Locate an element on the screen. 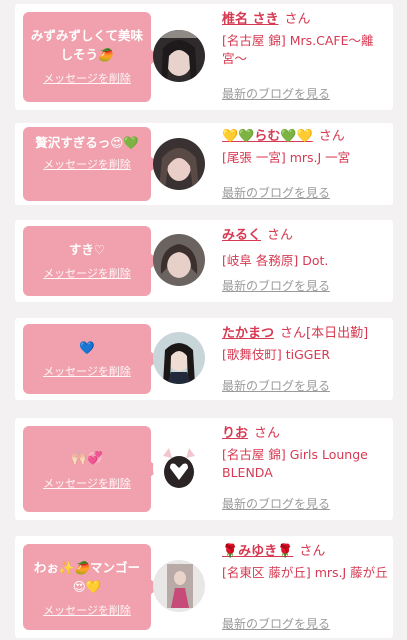  message-bubble: 💙 メッセージを削除 is located at coordinates (91, 359).